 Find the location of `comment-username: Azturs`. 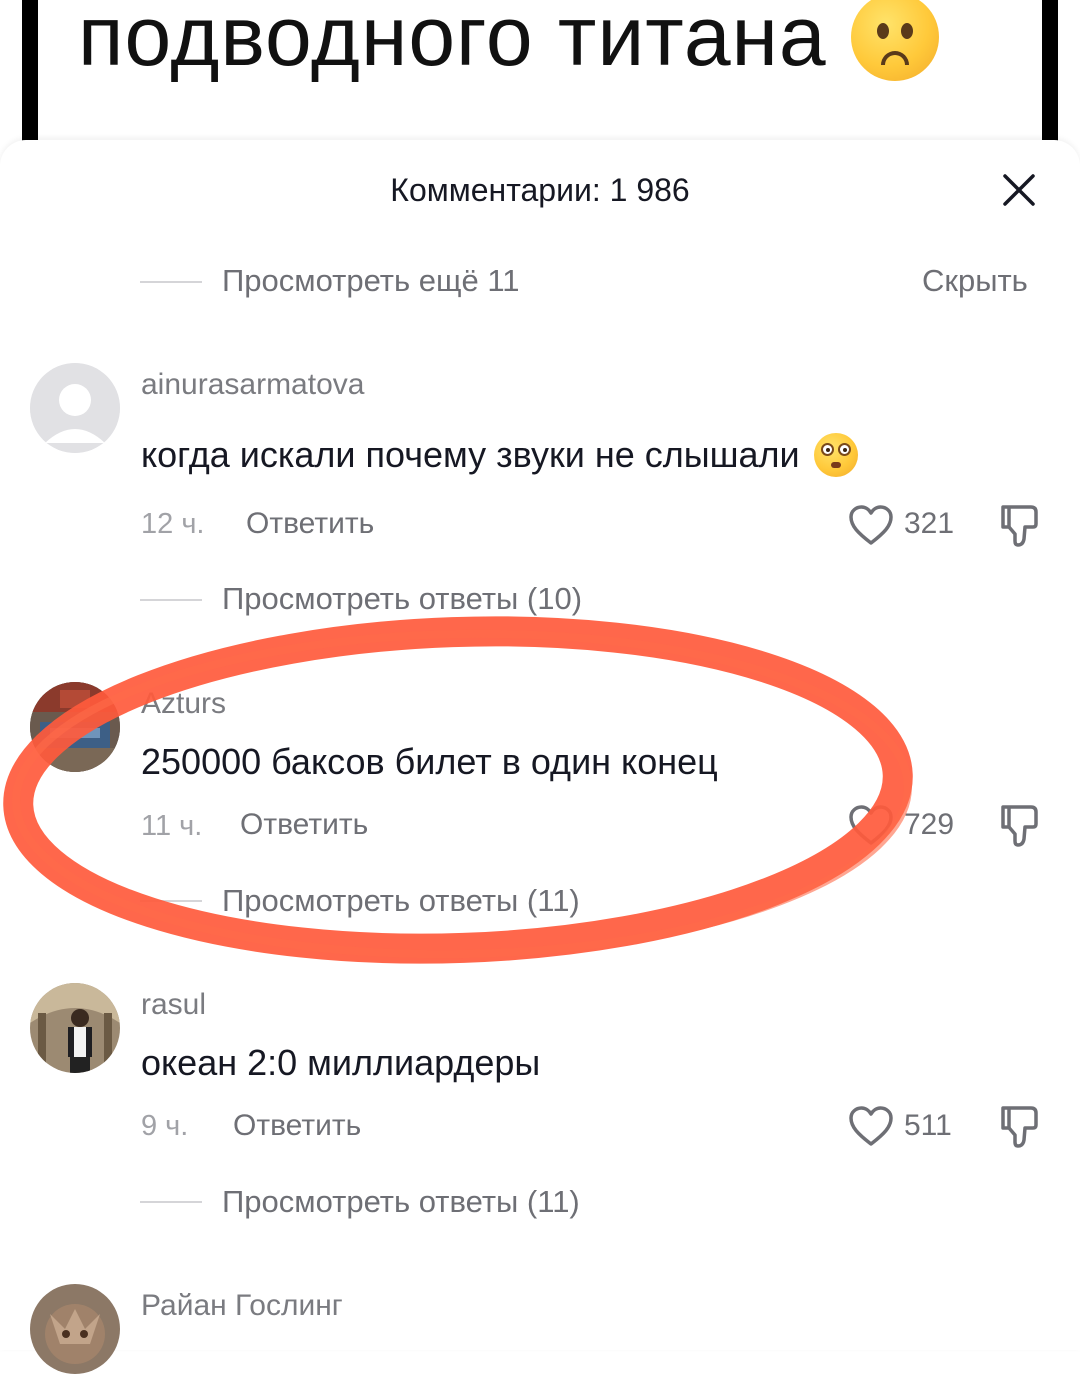

comment-username: Azturs is located at coordinates (183, 704).